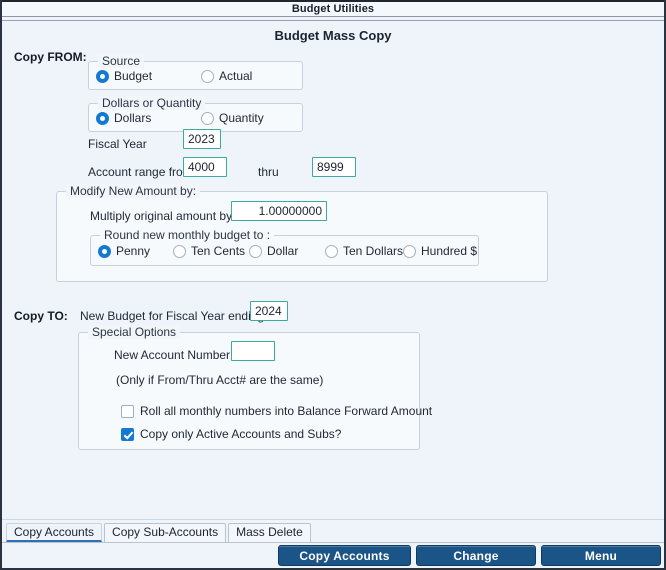 The image size is (666, 570). What do you see at coordinates (207, 118) in the screenshot?
I see `radio-indicator-quantity` at bounding box center [207, 118].